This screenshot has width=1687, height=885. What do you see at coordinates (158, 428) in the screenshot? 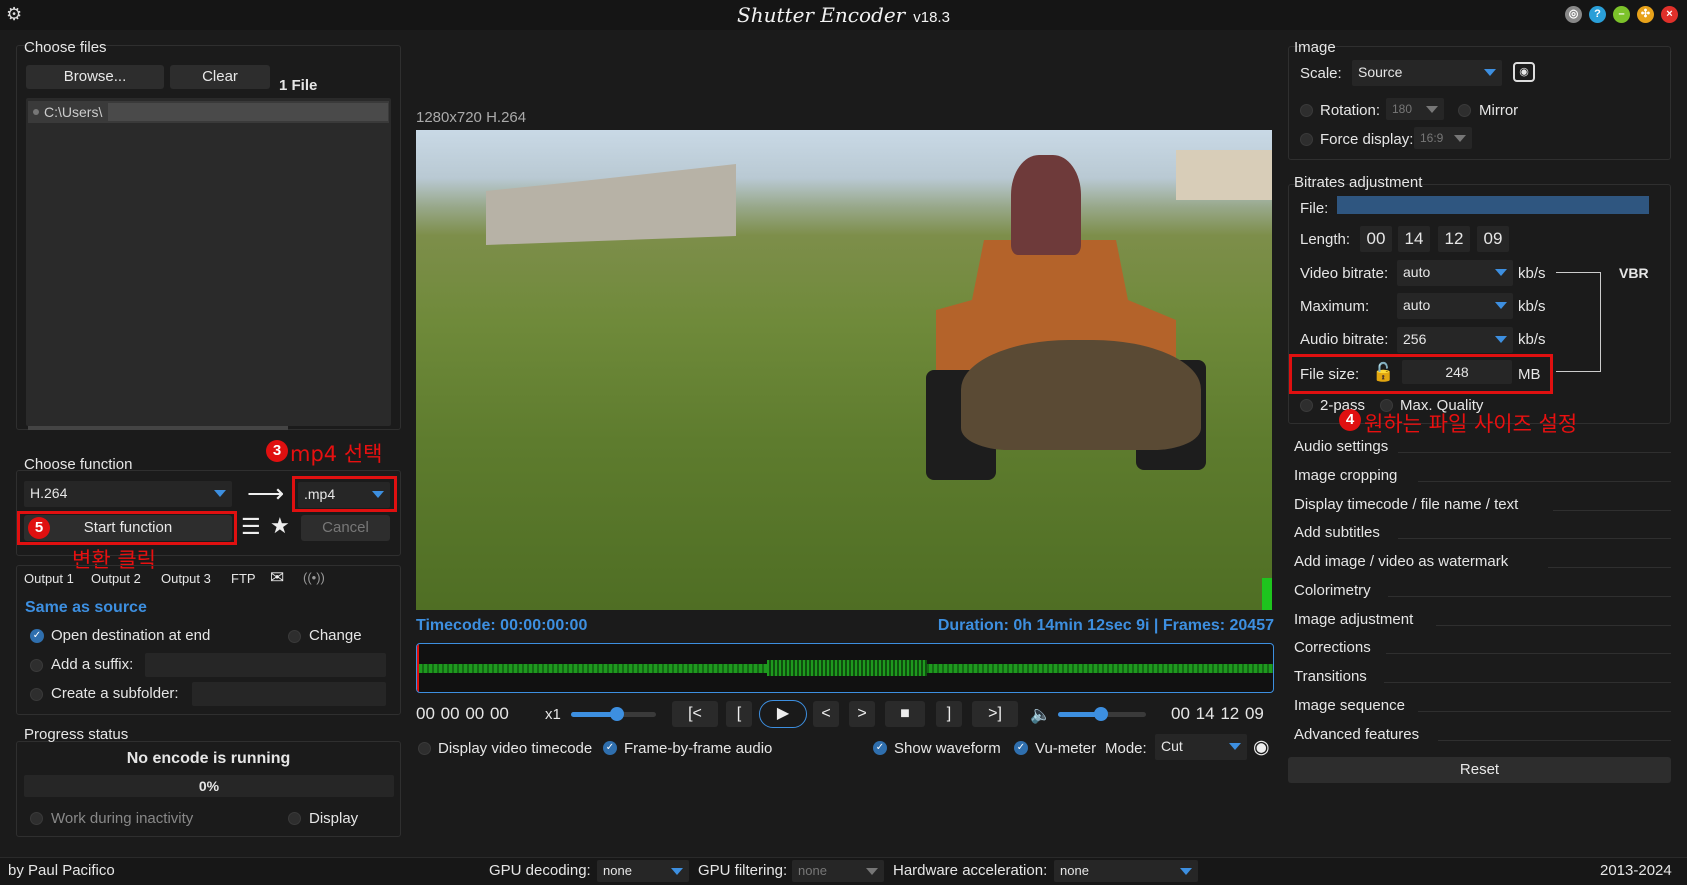
I see `file-list-scrollbar` at bounding box center [158, 428].